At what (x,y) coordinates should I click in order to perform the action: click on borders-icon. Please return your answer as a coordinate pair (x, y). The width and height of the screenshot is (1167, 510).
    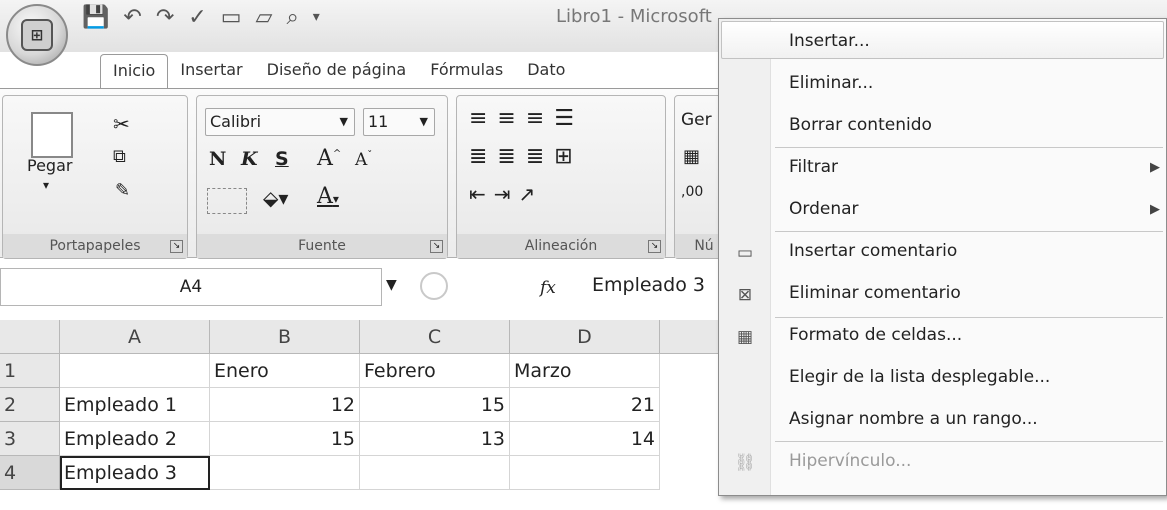
    Looking at the image, I should click on (227, 201).